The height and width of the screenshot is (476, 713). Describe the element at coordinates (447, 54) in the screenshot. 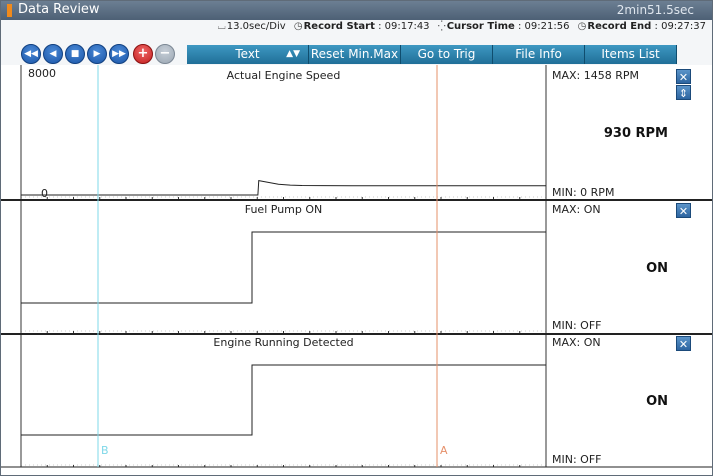

I see `go-to-trig-button: Go to Trig` at that location.